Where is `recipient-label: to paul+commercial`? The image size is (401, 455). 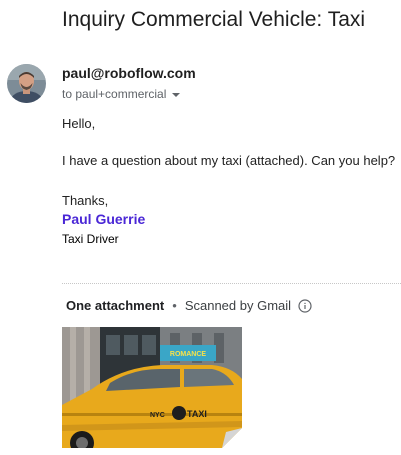 recipient-label: to paul+commercial is located at coordinates (114, 94).